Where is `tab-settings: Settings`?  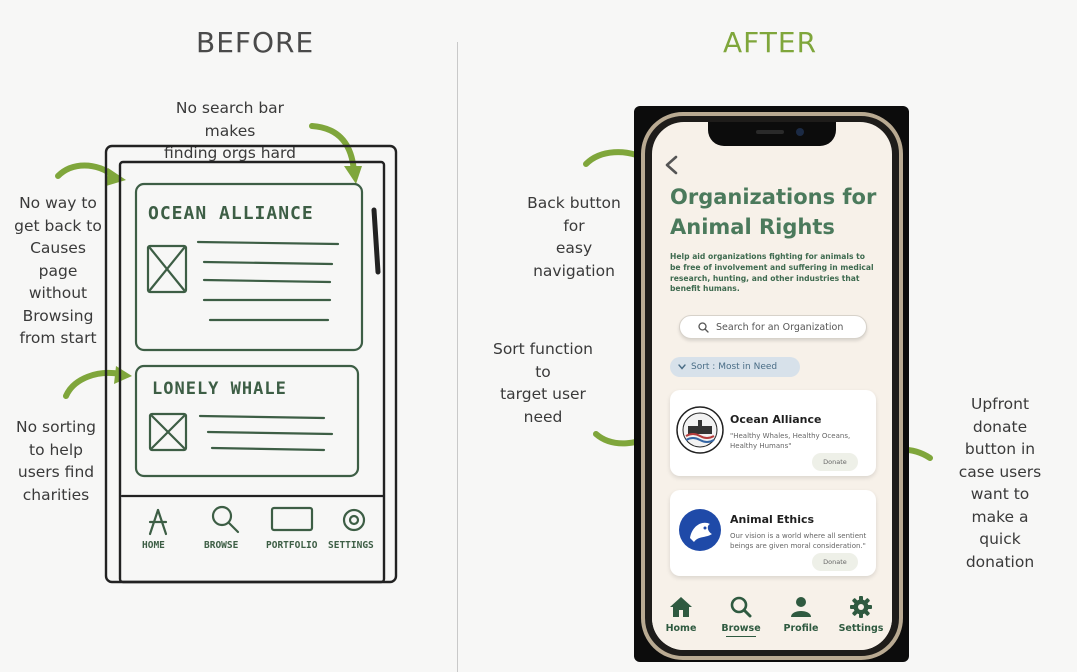
tab-settings: Settings is located at coordinates (861, 615).